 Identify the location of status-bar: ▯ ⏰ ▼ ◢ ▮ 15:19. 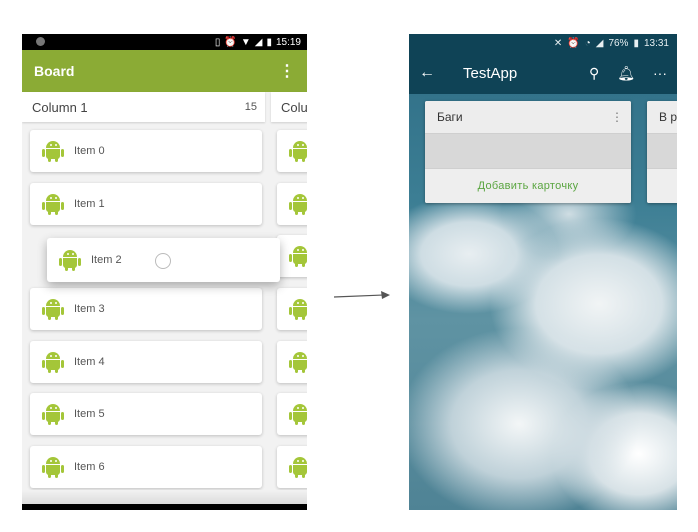
(164, 42).